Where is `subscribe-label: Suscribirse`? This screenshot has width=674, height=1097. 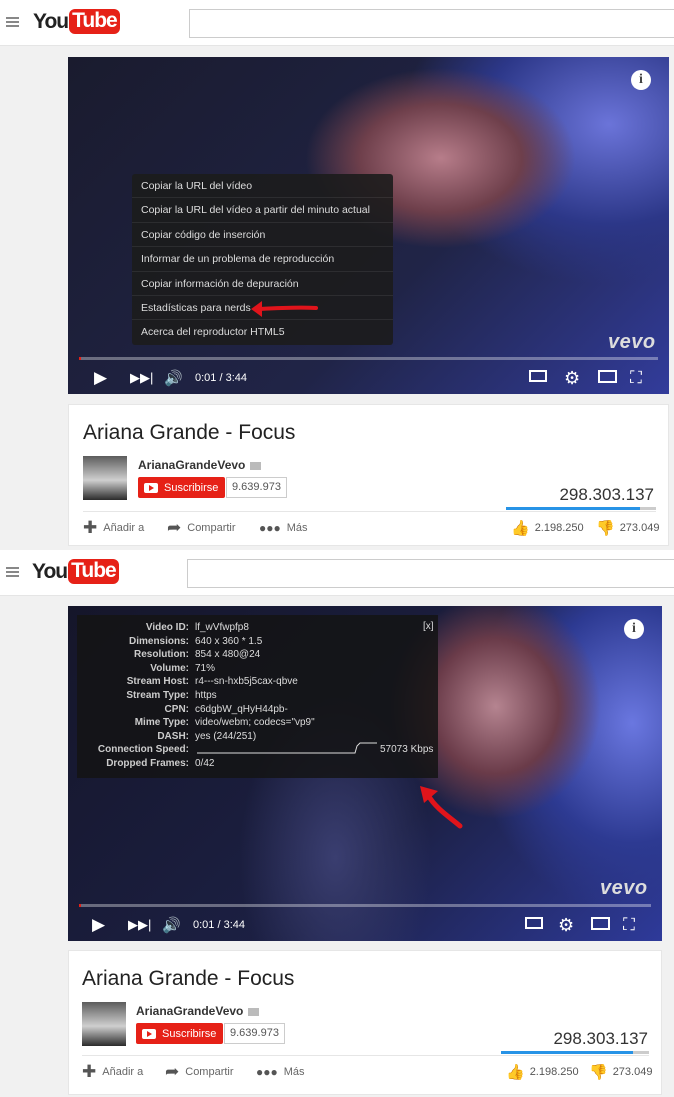 subscribe-label: Suscribirse is located at coordinates (191, 487).